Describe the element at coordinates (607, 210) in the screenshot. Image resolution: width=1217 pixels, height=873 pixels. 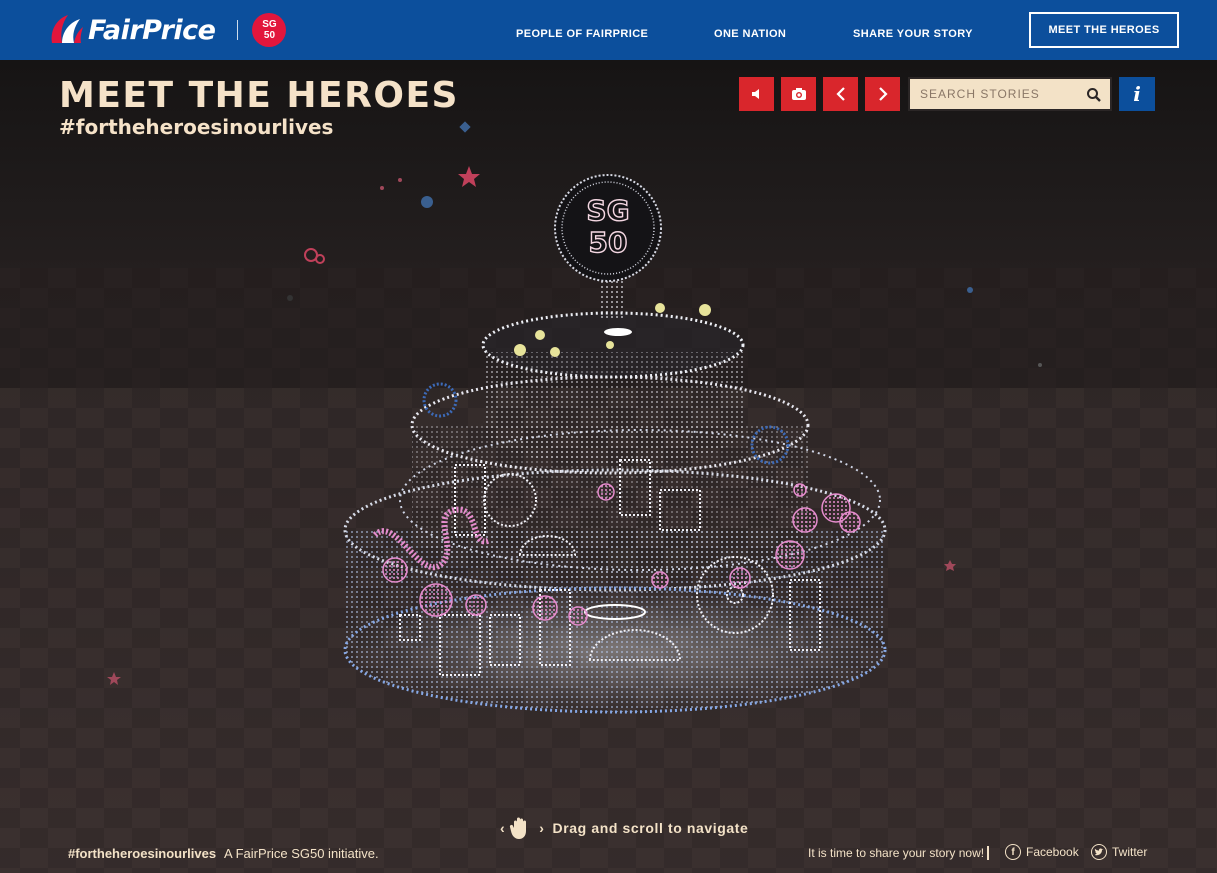
I see `topper-sg-text: SG` at that location.